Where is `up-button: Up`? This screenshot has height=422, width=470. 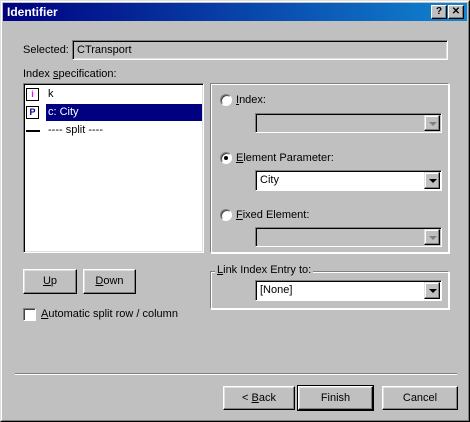 up-button: Up is located at coordinates (50, 281).